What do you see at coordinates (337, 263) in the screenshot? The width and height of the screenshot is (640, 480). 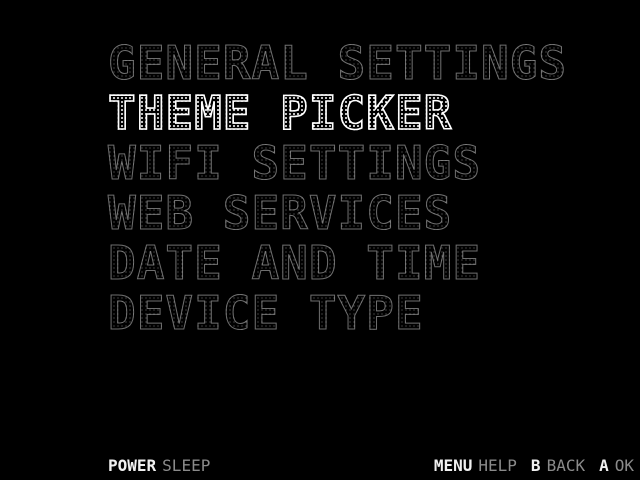 I see `menu-item-date-and-time: DATE AND TIME` at bounding box center [337, 263].